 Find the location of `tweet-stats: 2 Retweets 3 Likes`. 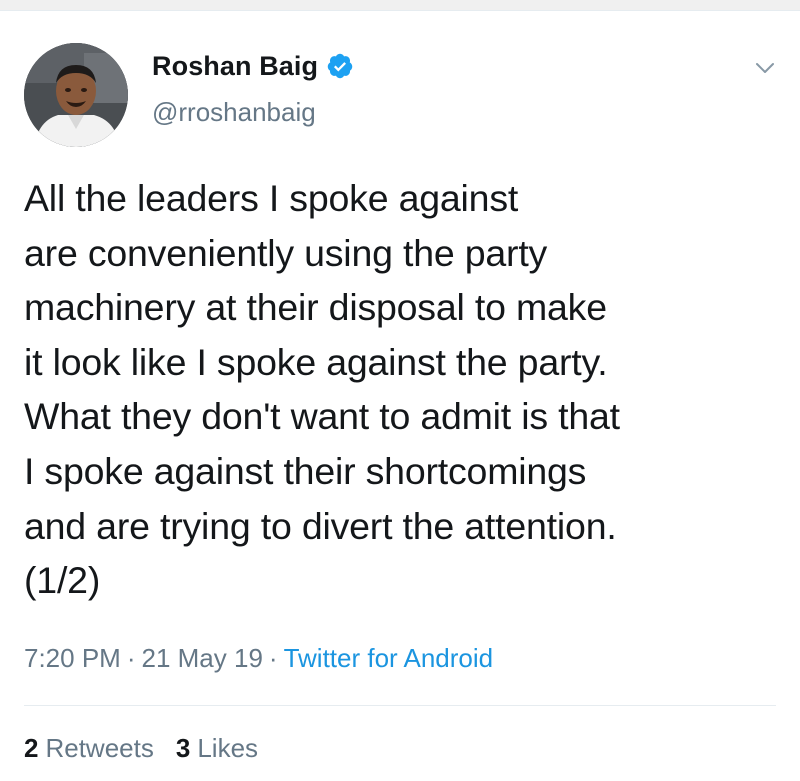

tweet-stats: 2 Retweets 3 Likes is located at coordinates (152, 748).